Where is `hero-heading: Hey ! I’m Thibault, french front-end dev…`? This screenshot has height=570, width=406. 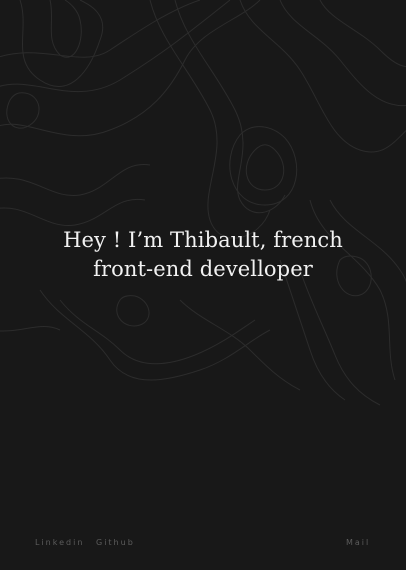 hero-heading: Hey ! I’m Thibault, french front-end dev… is located at coordinates (203, 255).